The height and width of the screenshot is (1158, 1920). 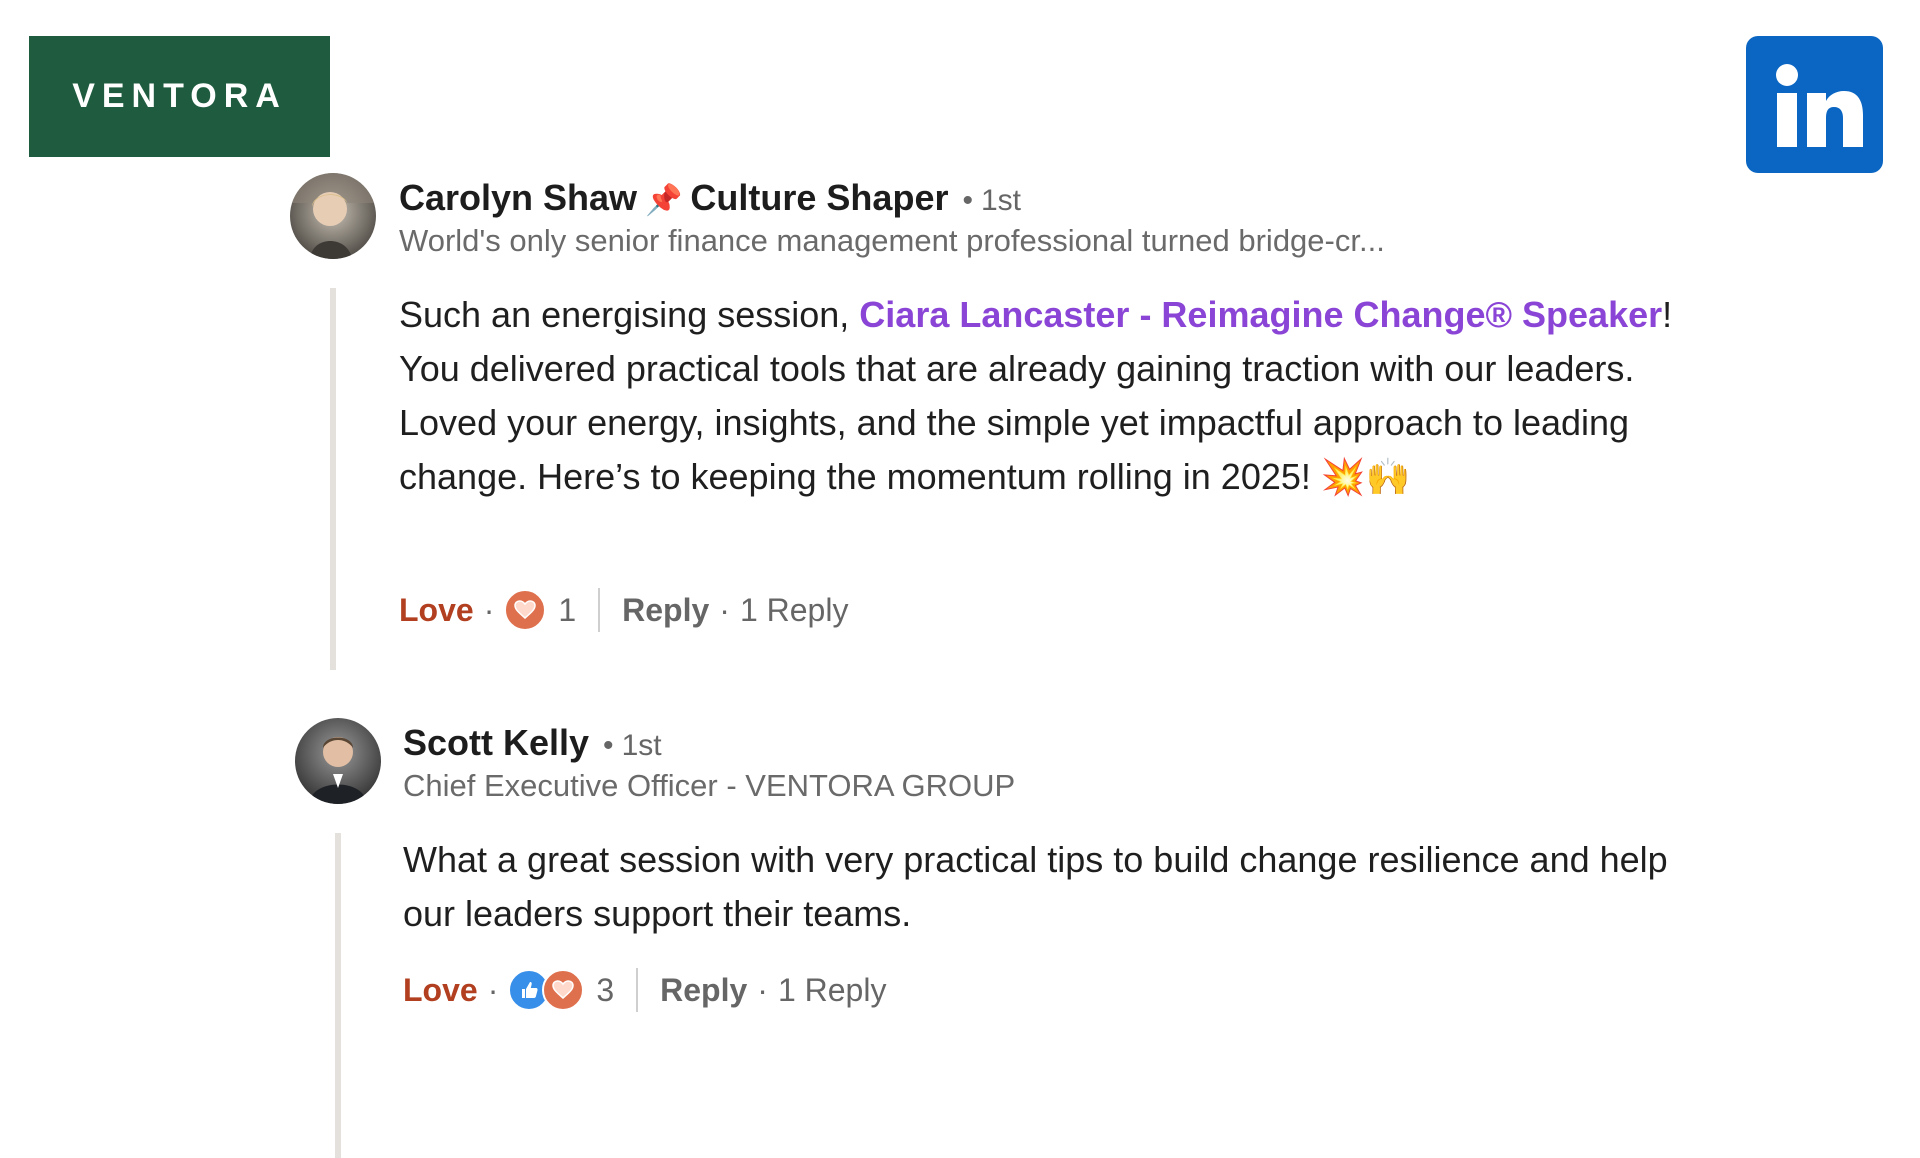 I want to click on ventora-logo-text: VENTORA, so click(x=179, y=96).